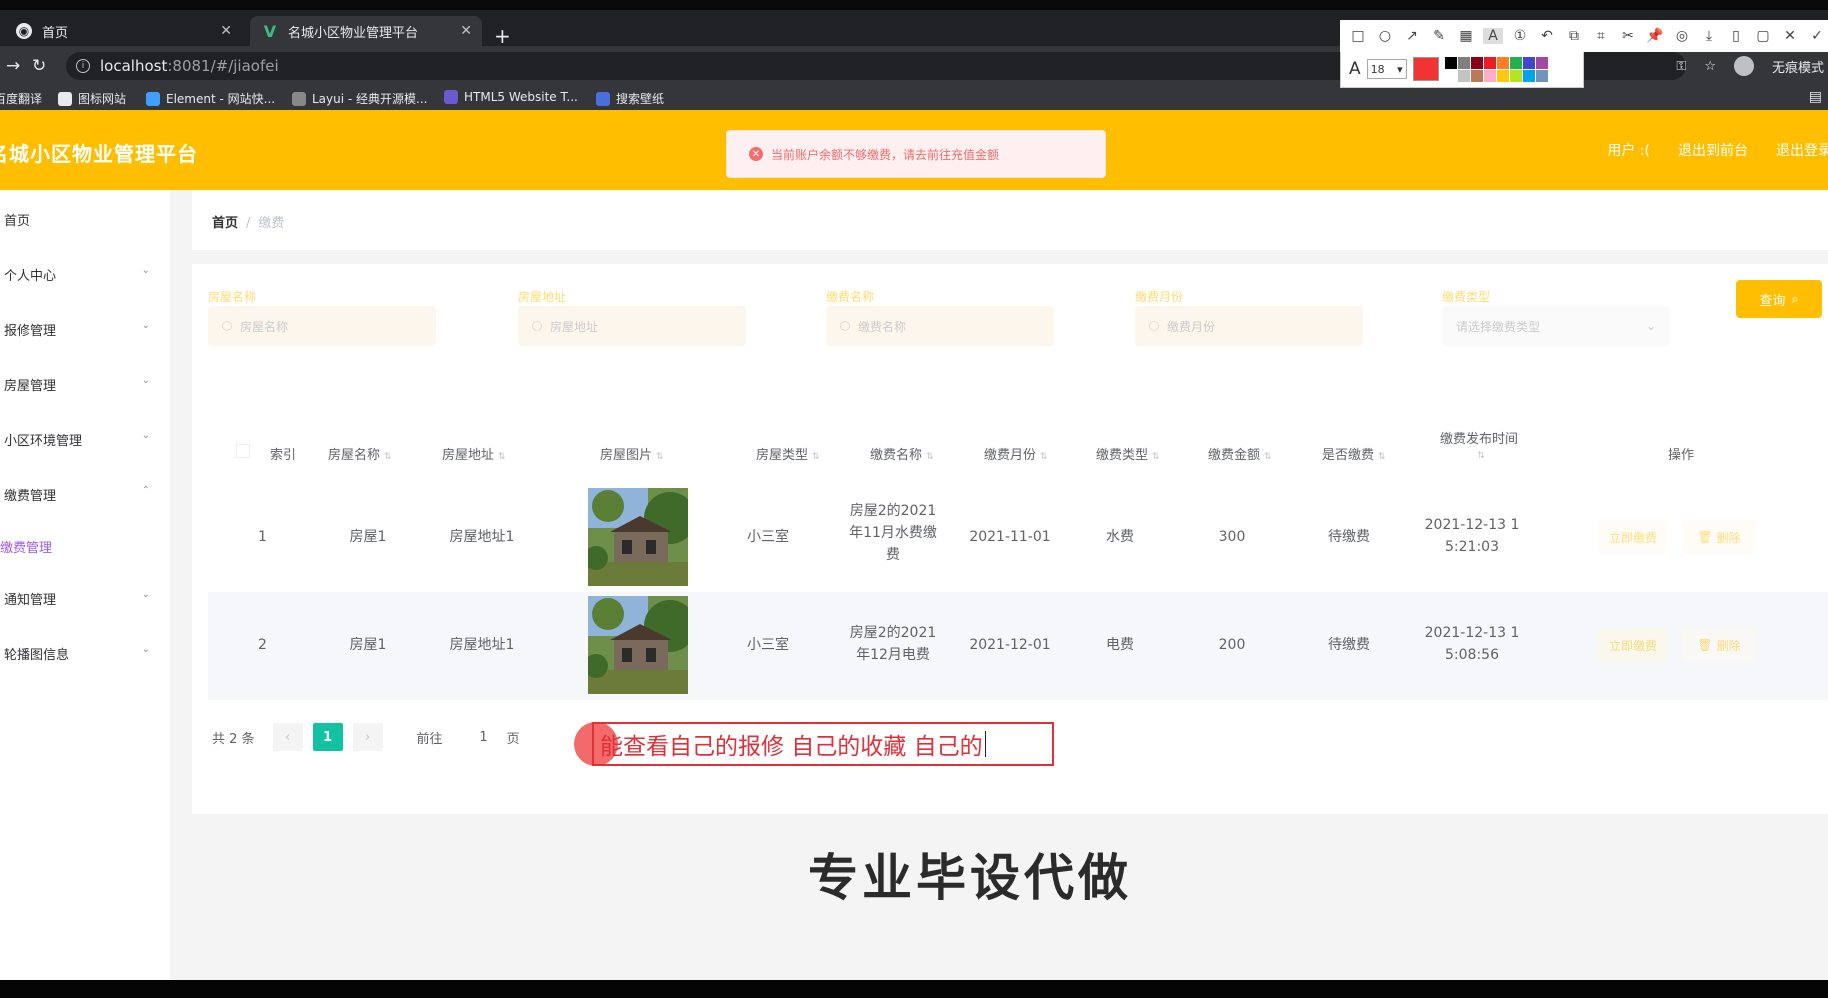 Image resolution: width=1828 pixels, height=998 pixels. What do you see at coordinates (1710, 66) in the screenshot?
I see `star-icon: ☆` at bounding box center [1710, 66].